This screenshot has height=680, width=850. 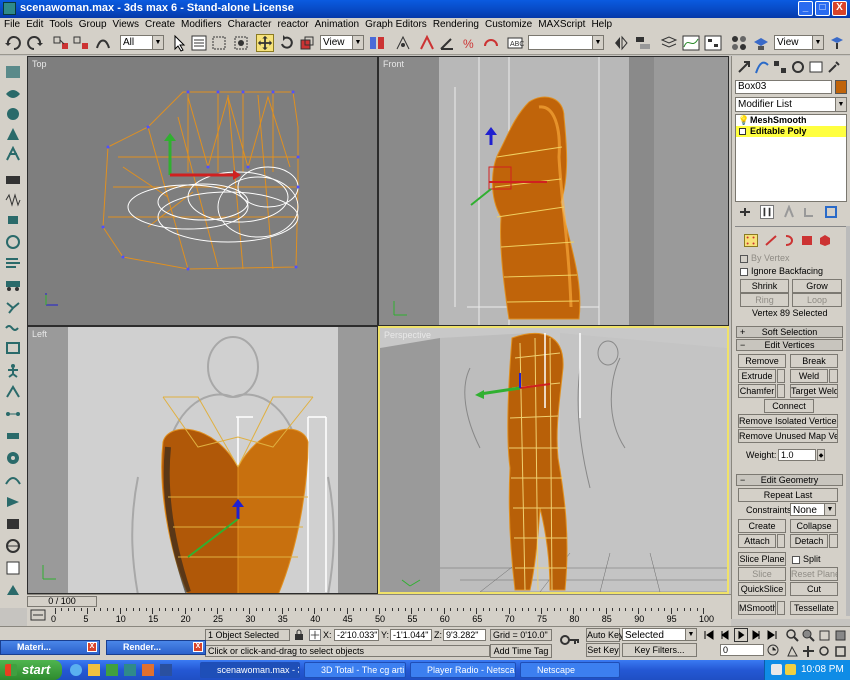 What do you see at coordinates (62, 601) in the screenshot?
I see `time-slider-thumb: 0 / 100` at bounding box center [62, 601].